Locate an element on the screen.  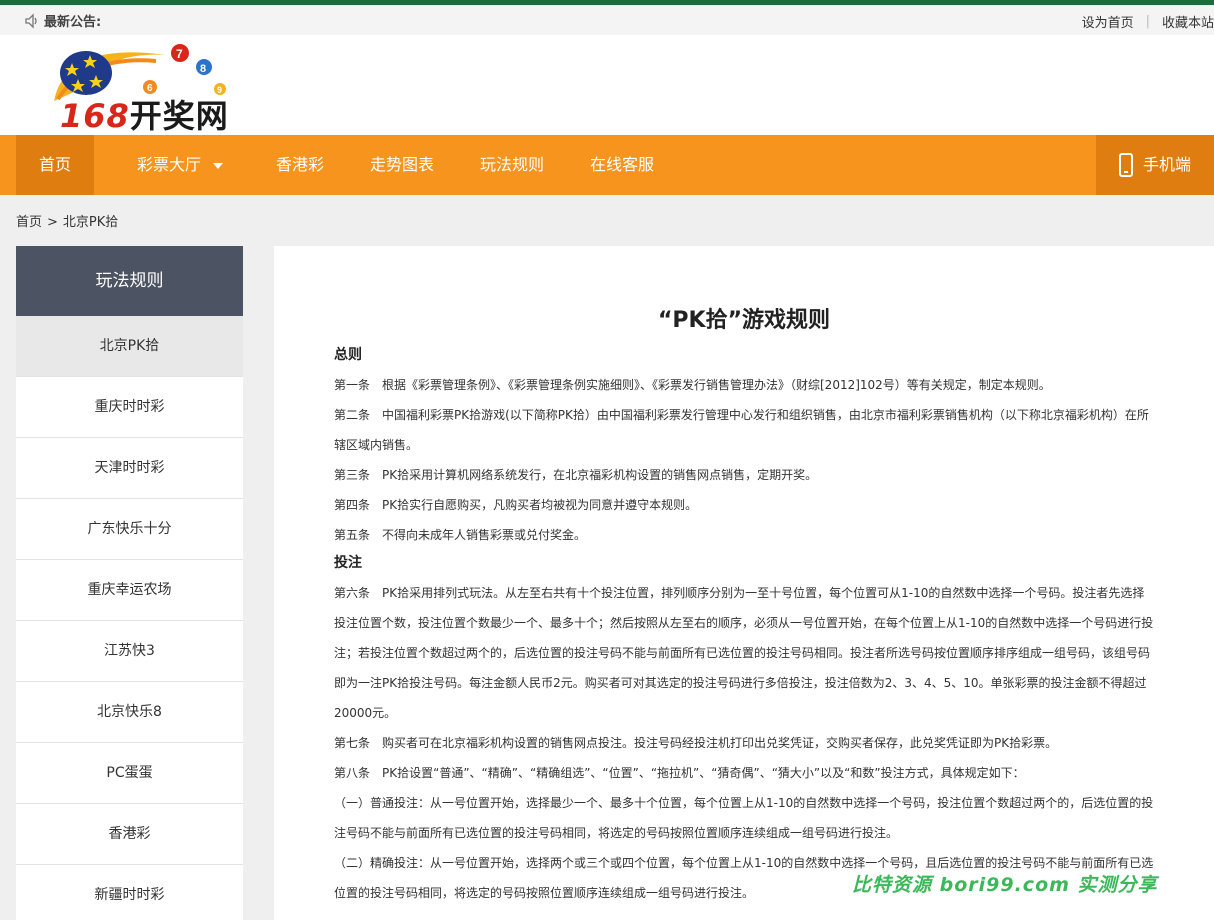
nav-mobile: 手机端 is located at coordinates (1155, 165).